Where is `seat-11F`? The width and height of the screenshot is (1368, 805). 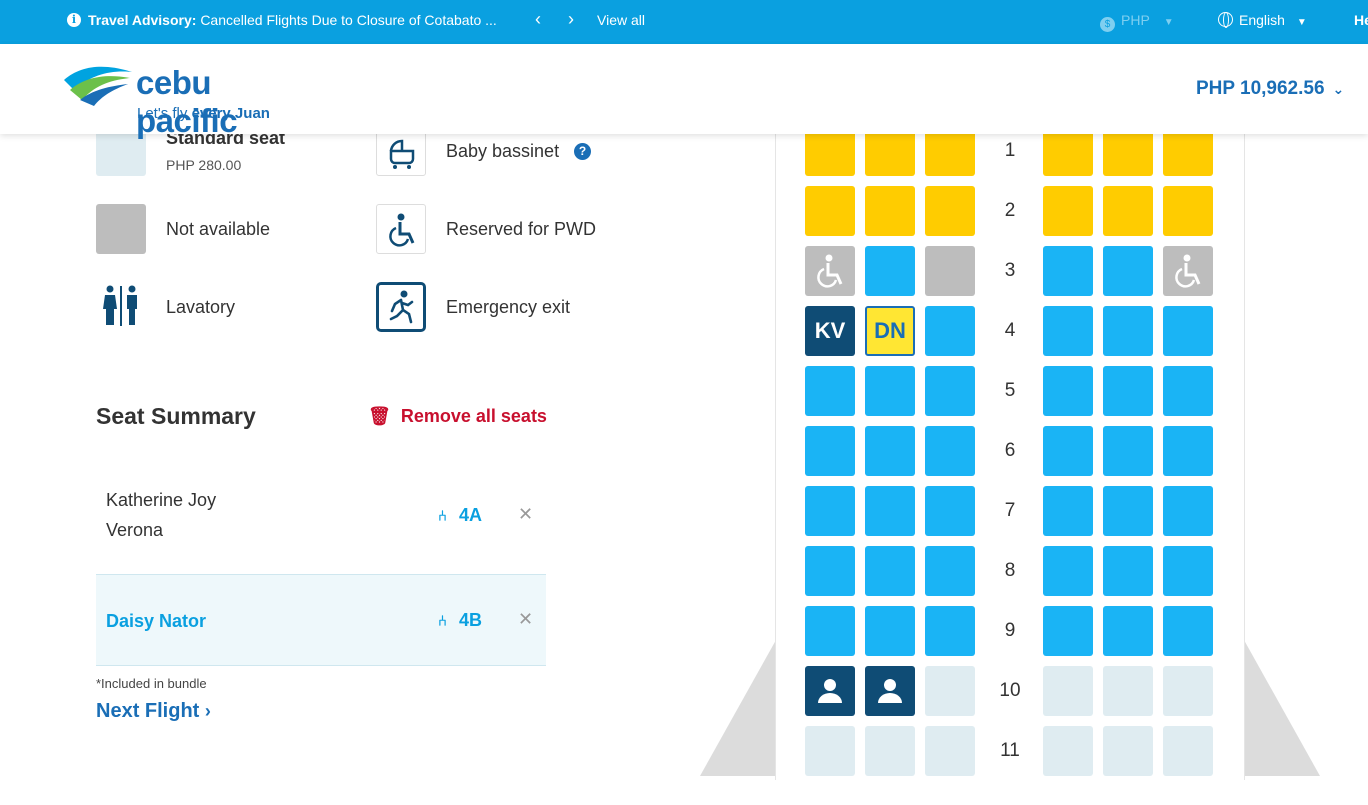
seat-11F is located at coordinates (1188, 751).